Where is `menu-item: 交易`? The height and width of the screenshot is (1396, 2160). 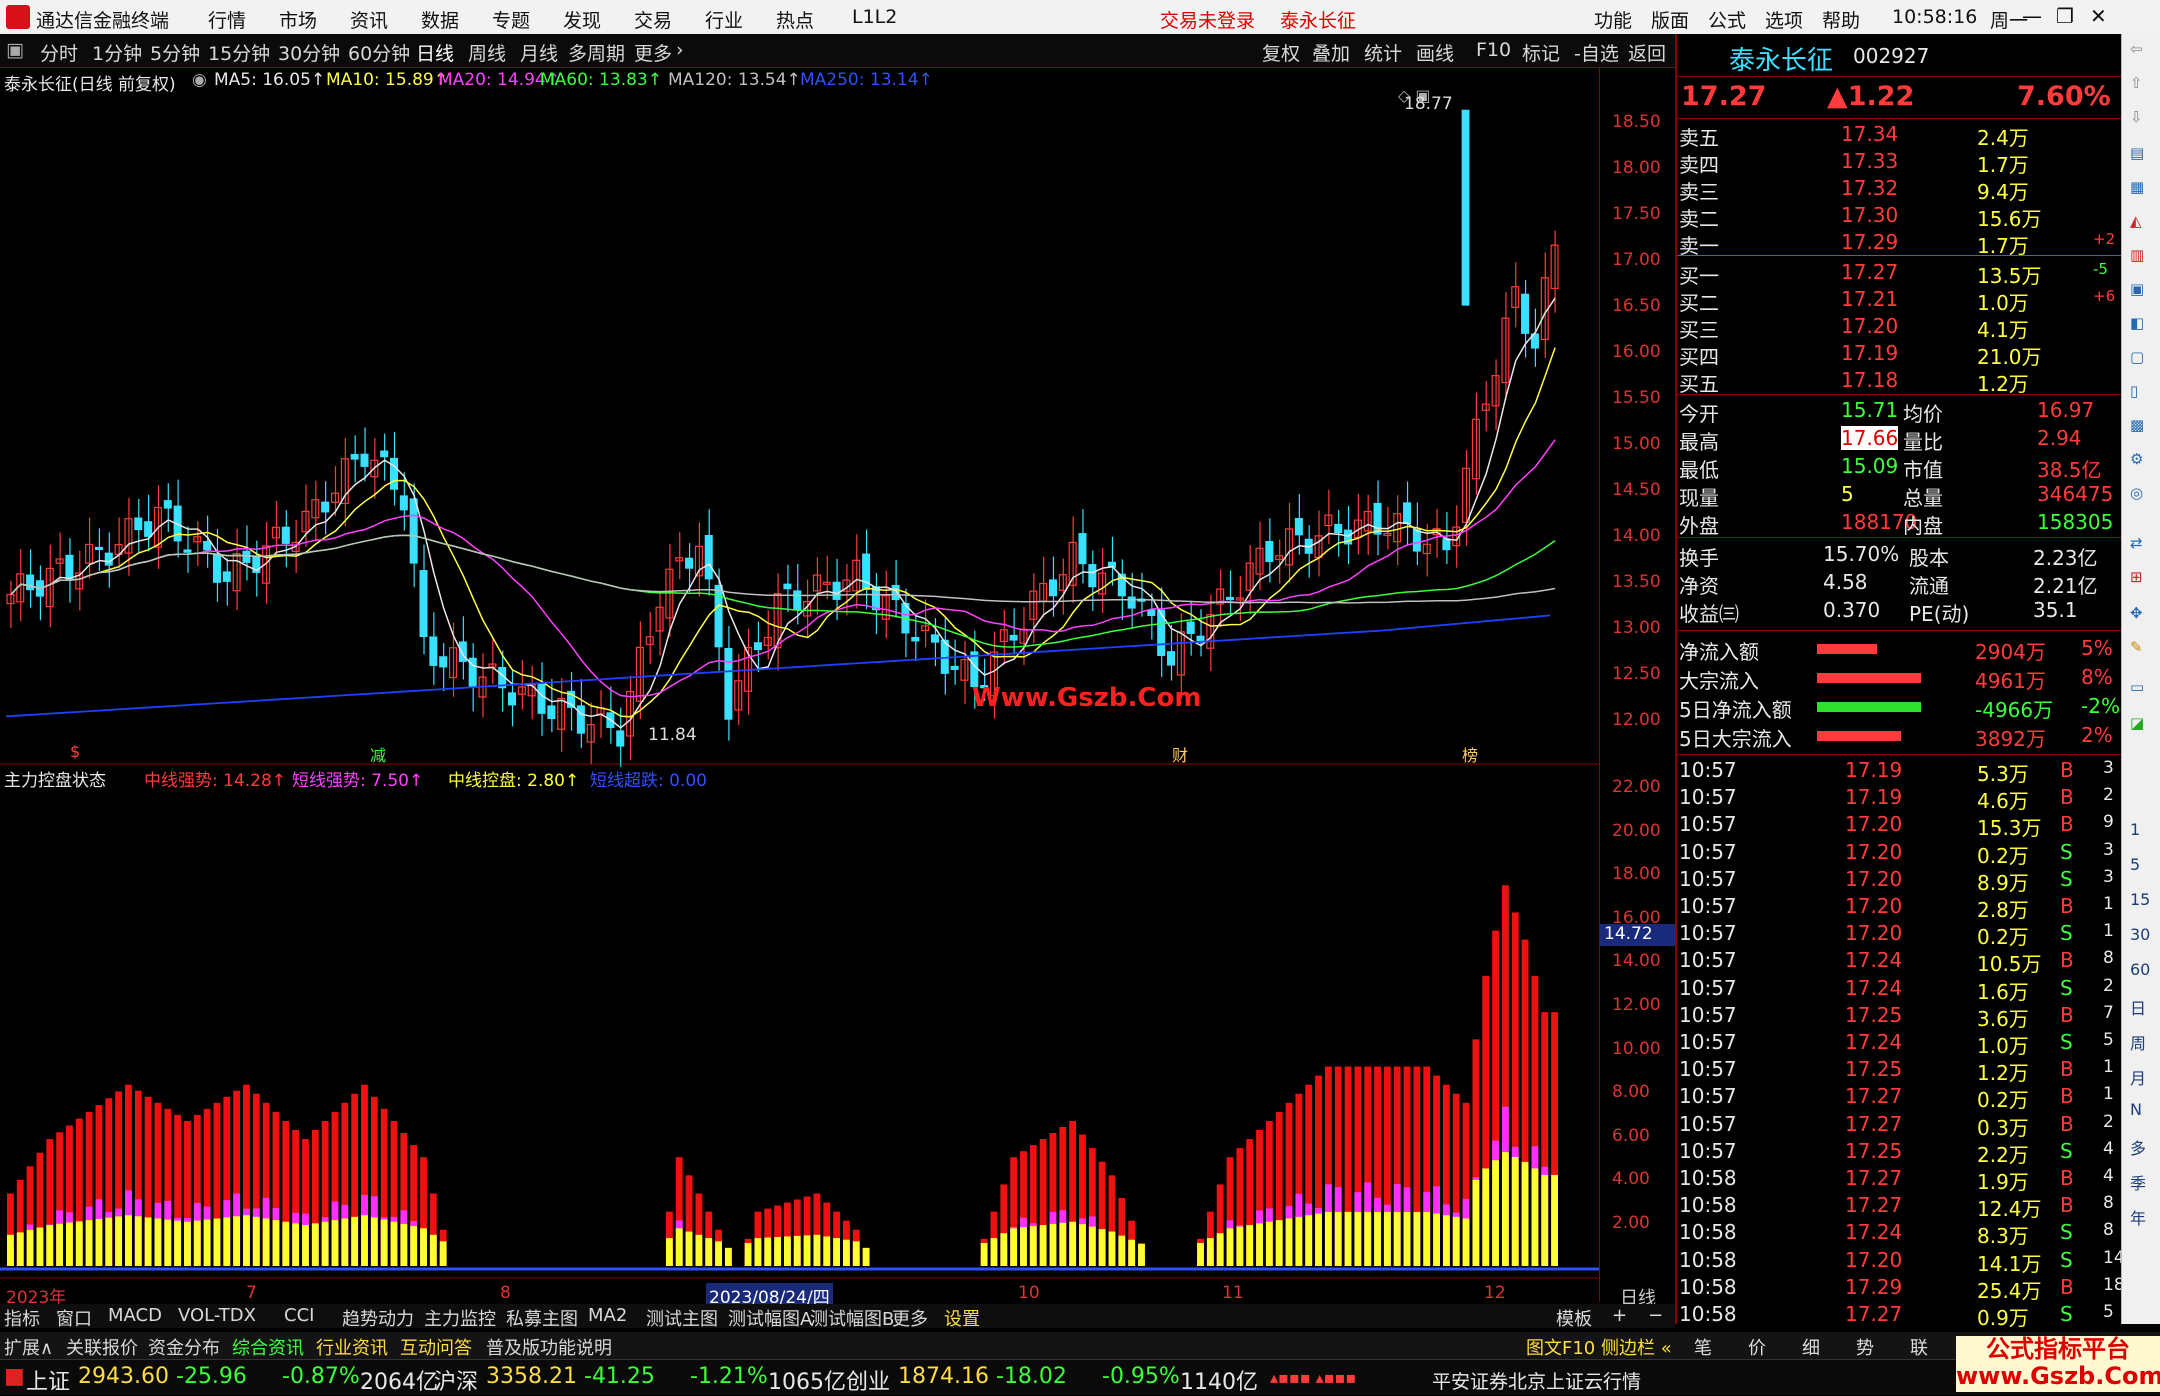 menu-item: 交易 is located at coordinates (653, 19).